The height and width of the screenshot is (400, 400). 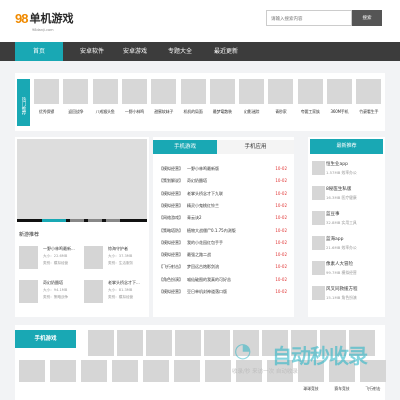 What do you see at coordinates (342, 289) in the screenshot?
I see `ranking-item-name: 风叉同救援方程` at bounding box center [342, 289].